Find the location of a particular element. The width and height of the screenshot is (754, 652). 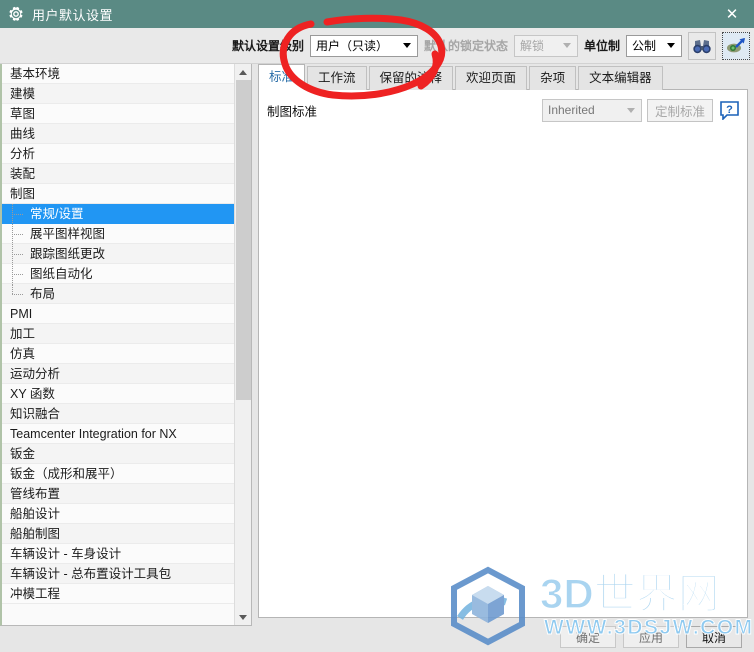

drafting-standard-row: 制图标准 Inherited 定制标准 ? is located at coordinates (503, 110).